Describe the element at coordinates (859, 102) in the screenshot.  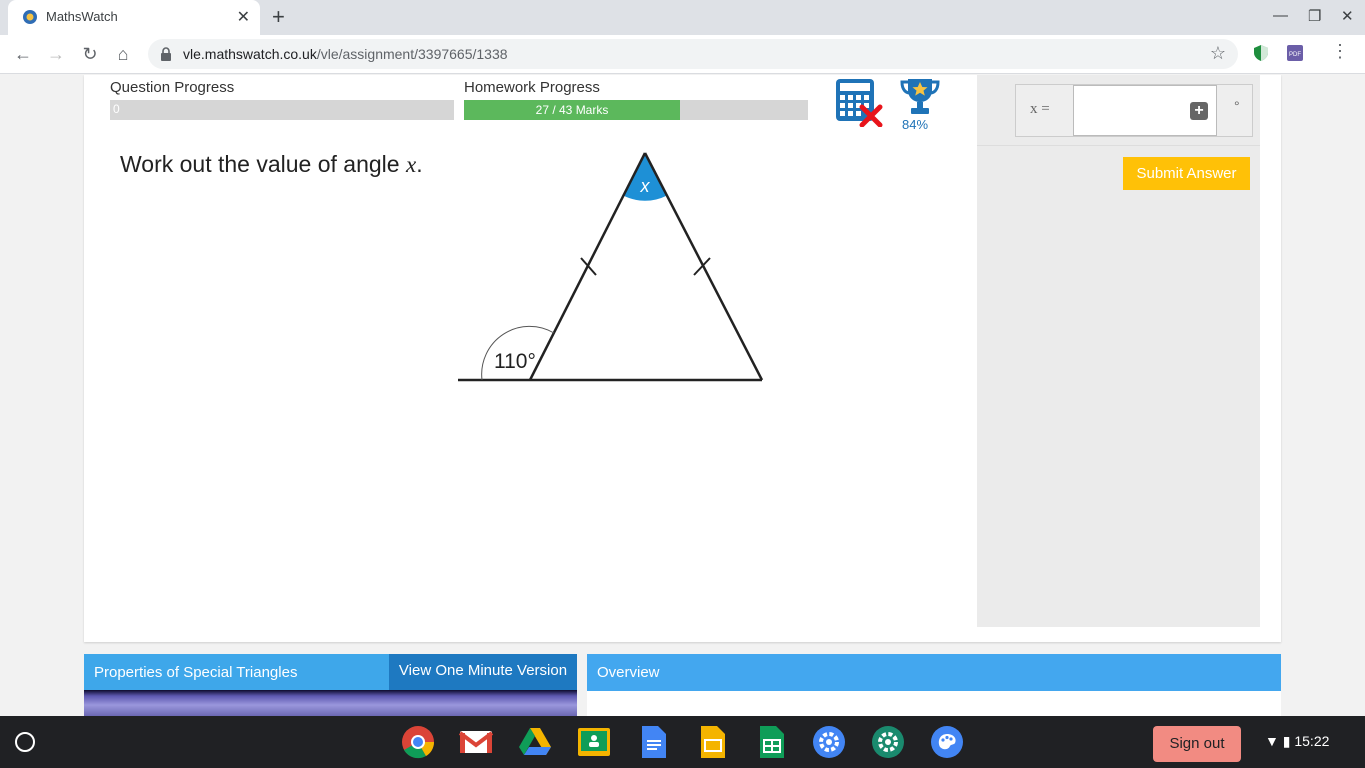
I see `calculator-not-allowed-icon` at that location.